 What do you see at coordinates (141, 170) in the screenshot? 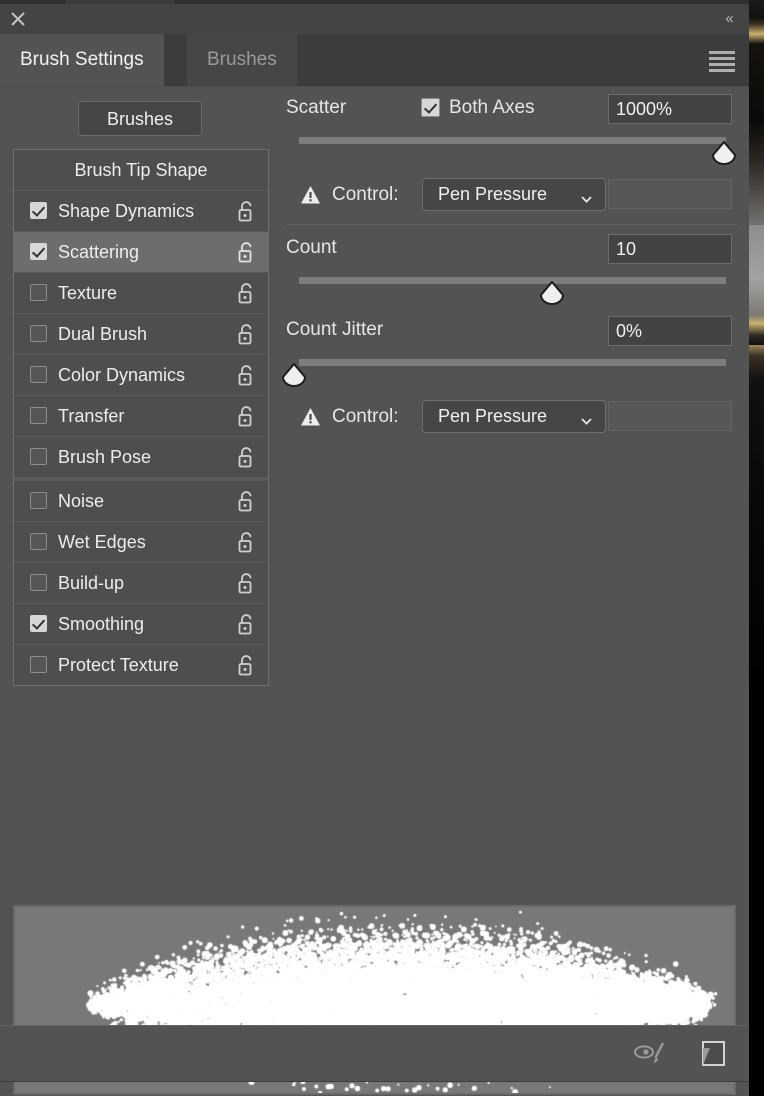
I see `brush-tip-shape-header: Brush Tip Shape` at bounding box center [141, 170].